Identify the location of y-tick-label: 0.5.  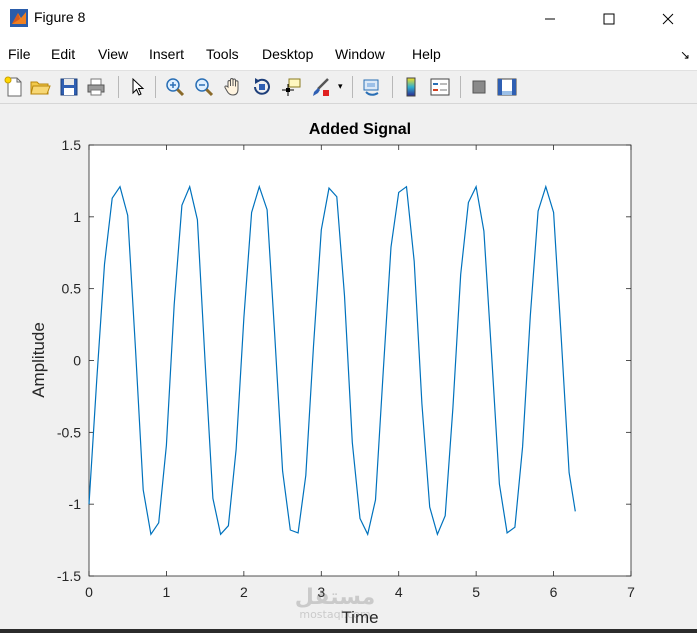
(72, 289).